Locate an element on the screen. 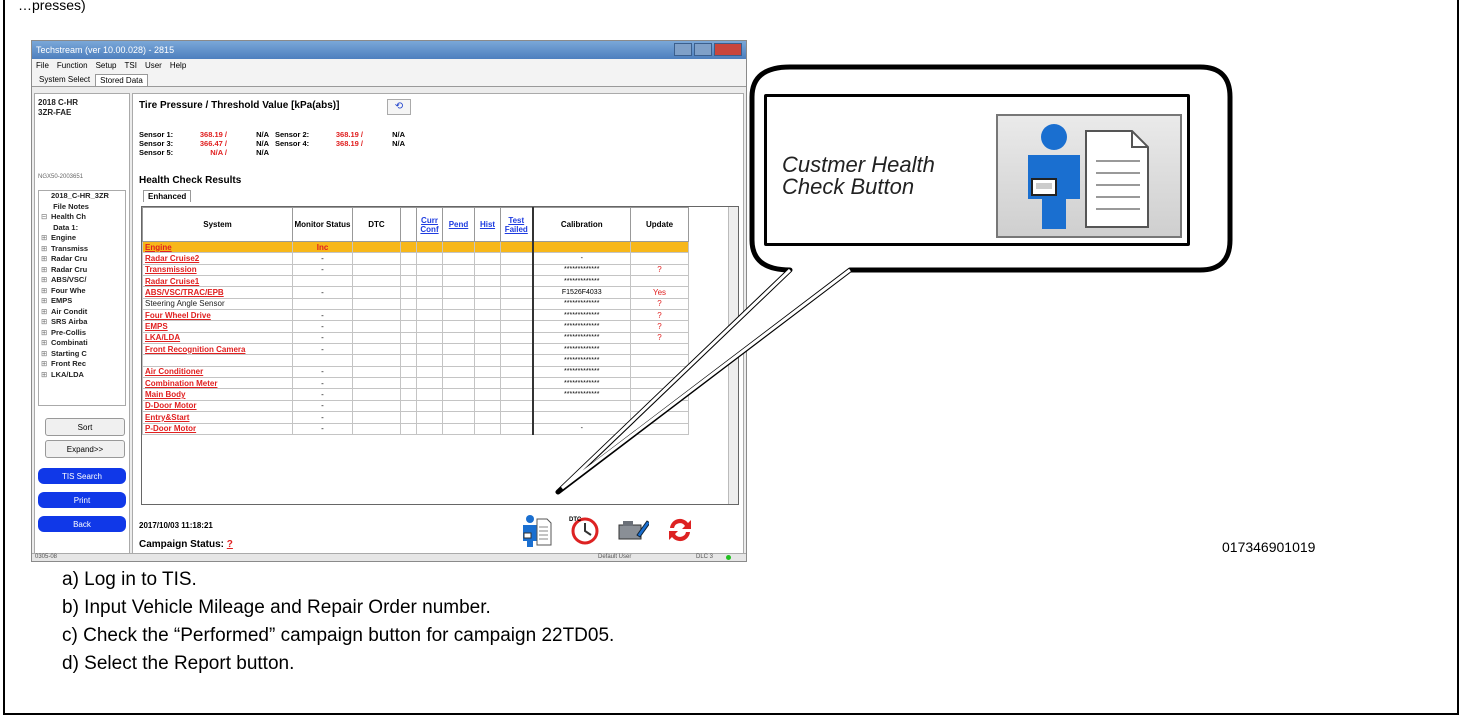 The height and width of the screenshot is (717, 1463). callout-line-2: Check Button is located at coordinates (848, 186).